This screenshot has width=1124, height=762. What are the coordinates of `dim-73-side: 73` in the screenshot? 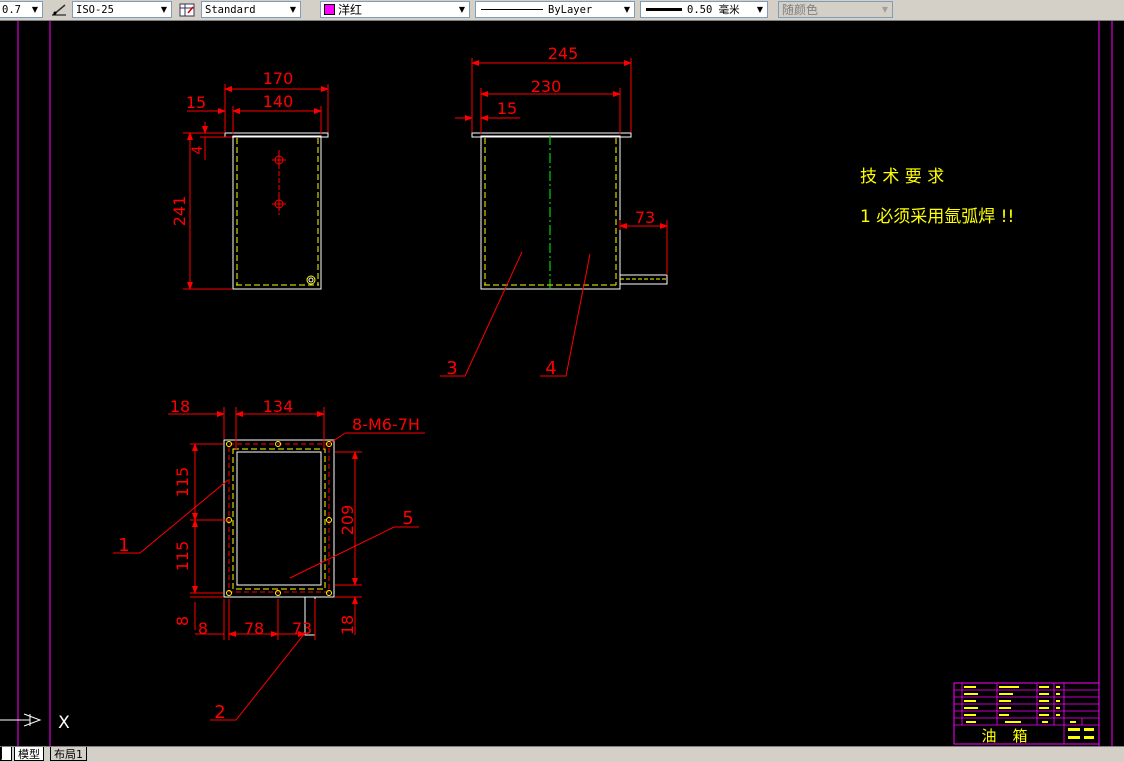 It's located at (645, 217).